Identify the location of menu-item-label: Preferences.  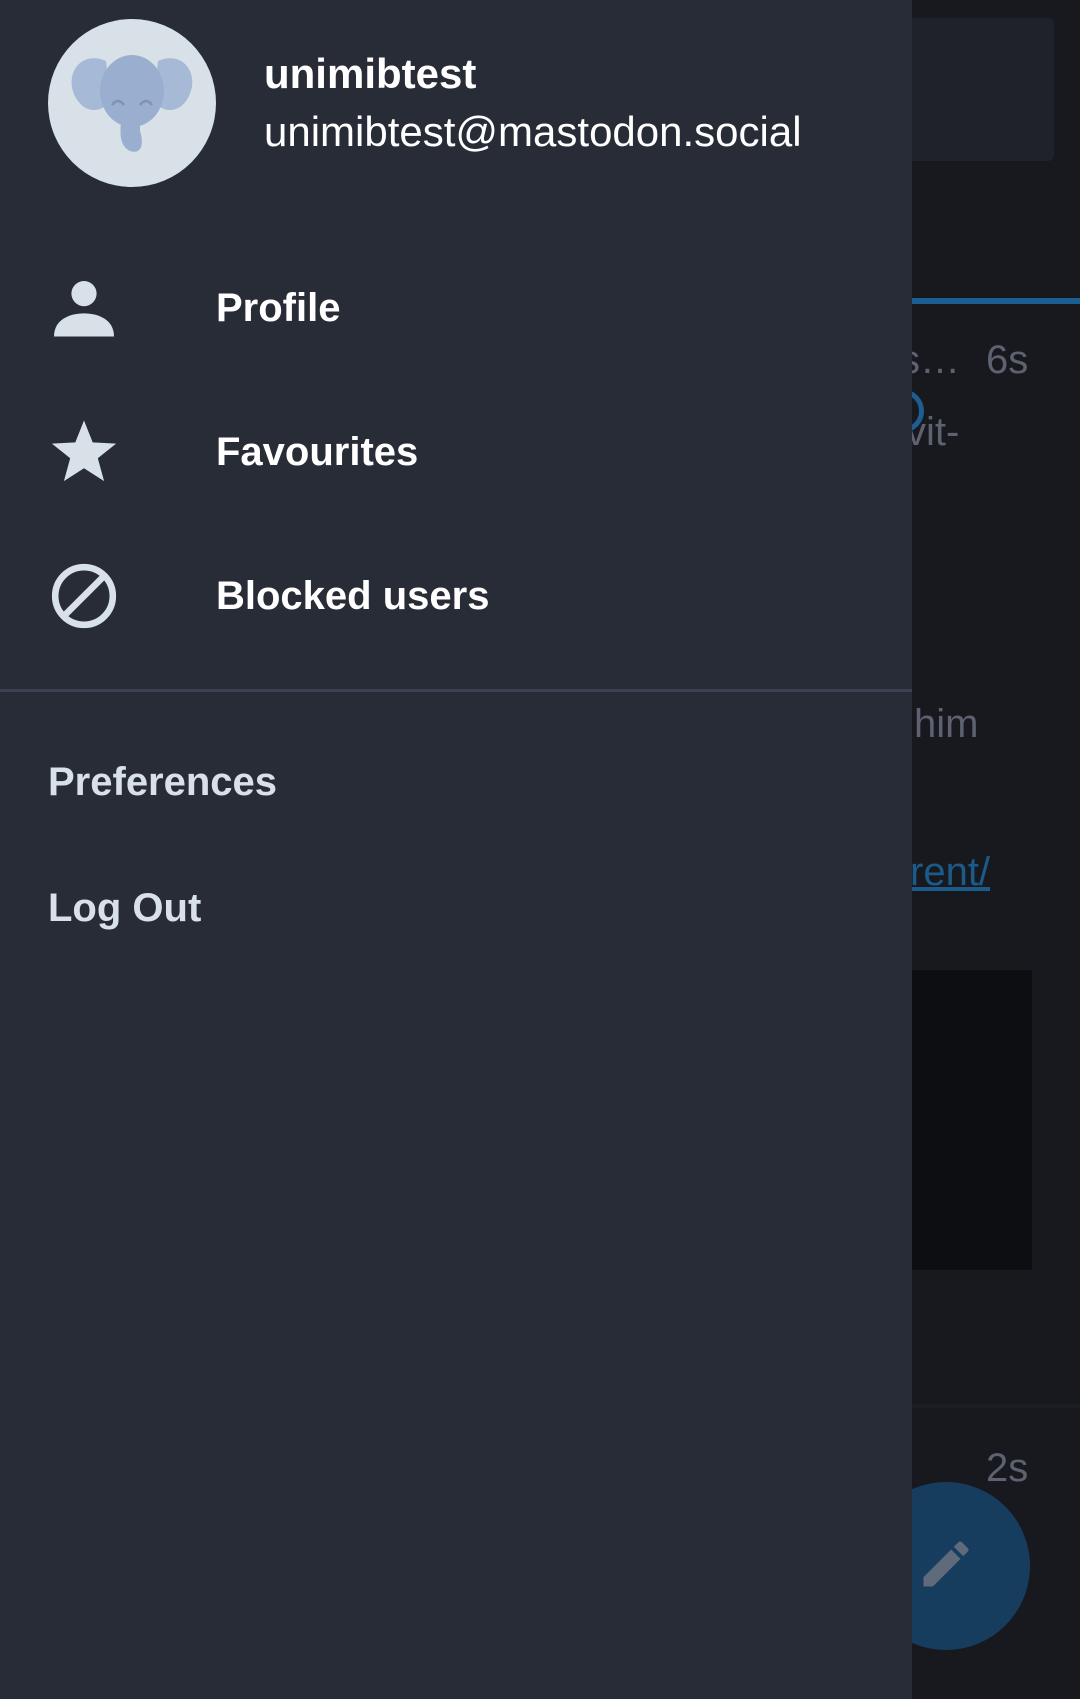
(163, 782).